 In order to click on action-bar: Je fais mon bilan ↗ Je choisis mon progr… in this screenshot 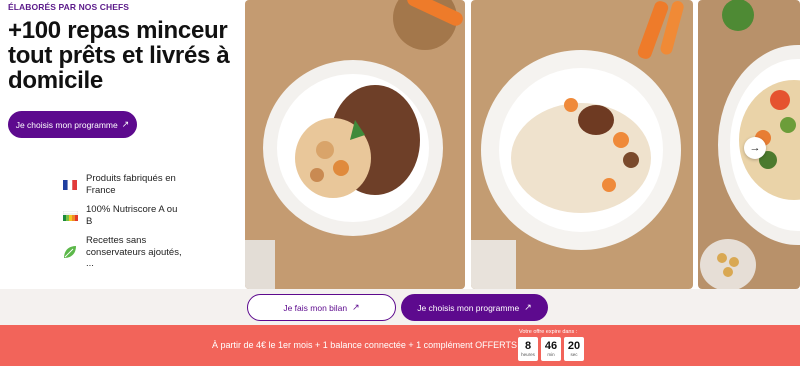, I will do `click(400, 307)`.